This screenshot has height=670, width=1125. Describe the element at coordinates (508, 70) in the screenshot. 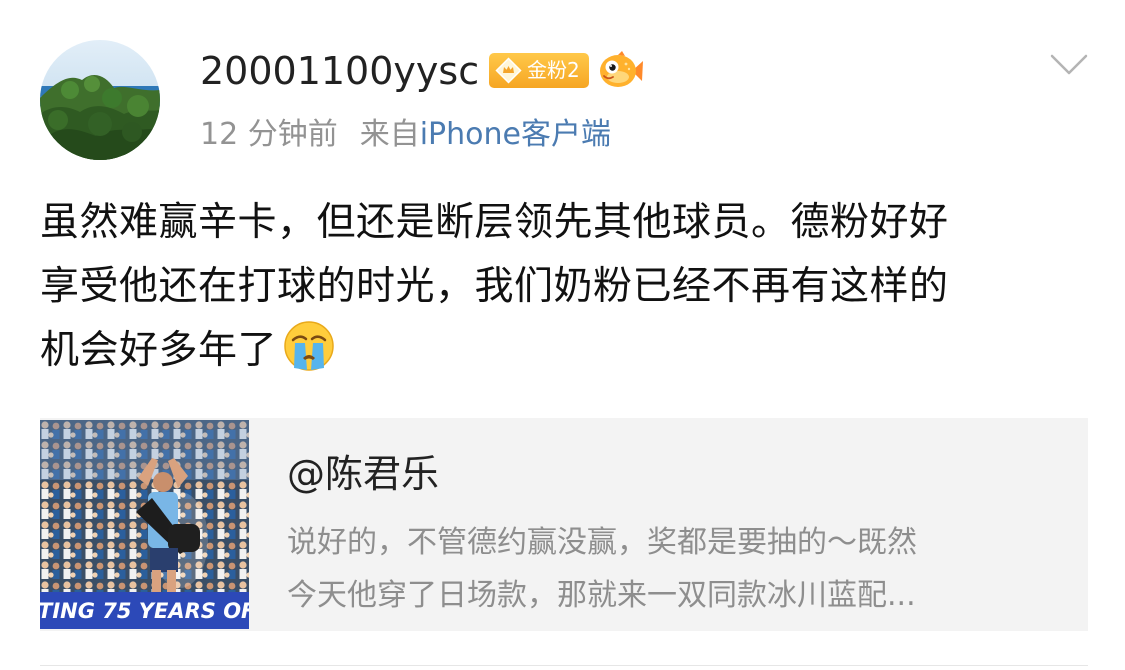

I see `crown-icon` at that location.